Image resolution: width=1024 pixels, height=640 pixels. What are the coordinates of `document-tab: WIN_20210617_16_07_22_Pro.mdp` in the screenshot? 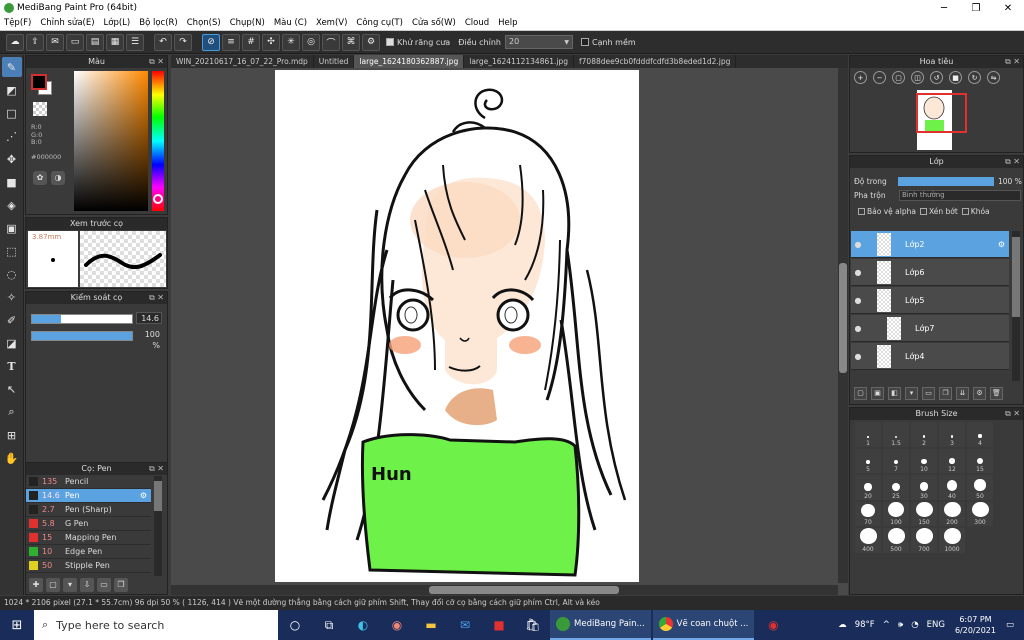 It's located at (242, 61).